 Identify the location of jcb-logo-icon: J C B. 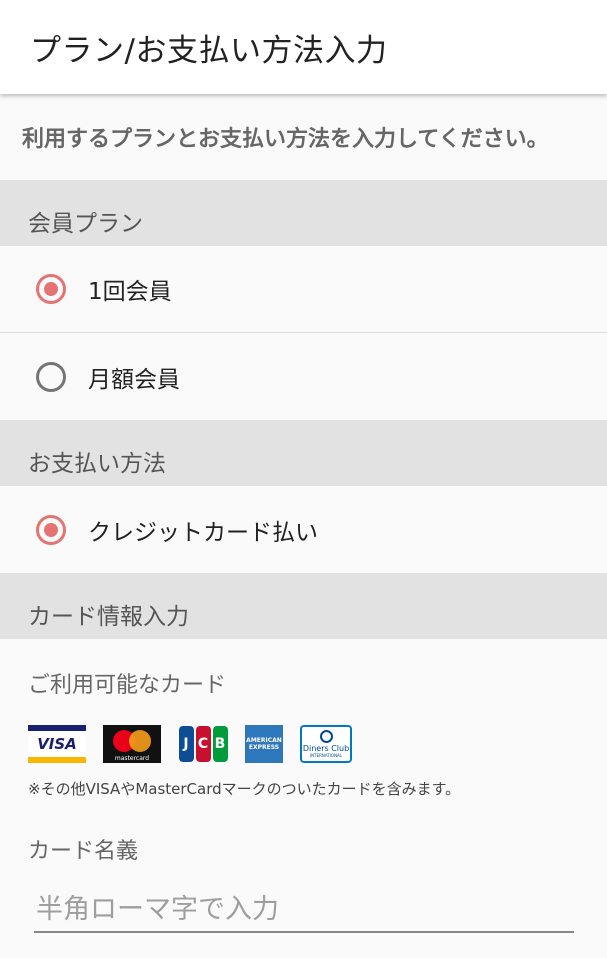
(203, 744).